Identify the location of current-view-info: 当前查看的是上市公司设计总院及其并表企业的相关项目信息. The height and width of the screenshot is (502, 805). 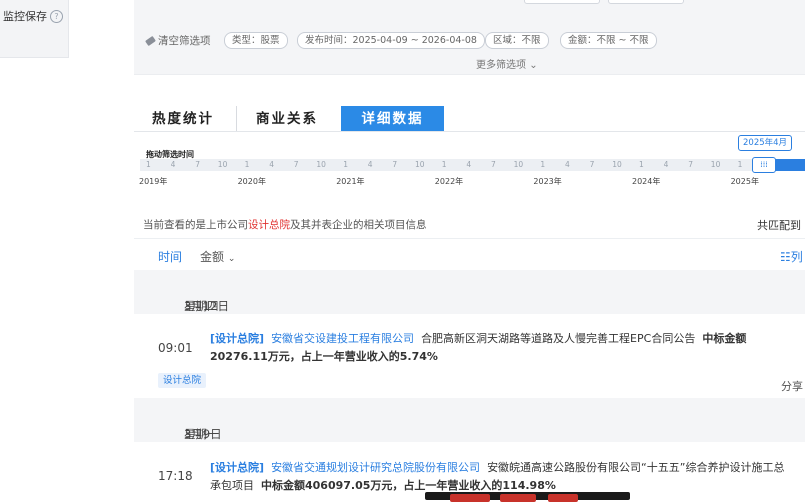
(285, 225).